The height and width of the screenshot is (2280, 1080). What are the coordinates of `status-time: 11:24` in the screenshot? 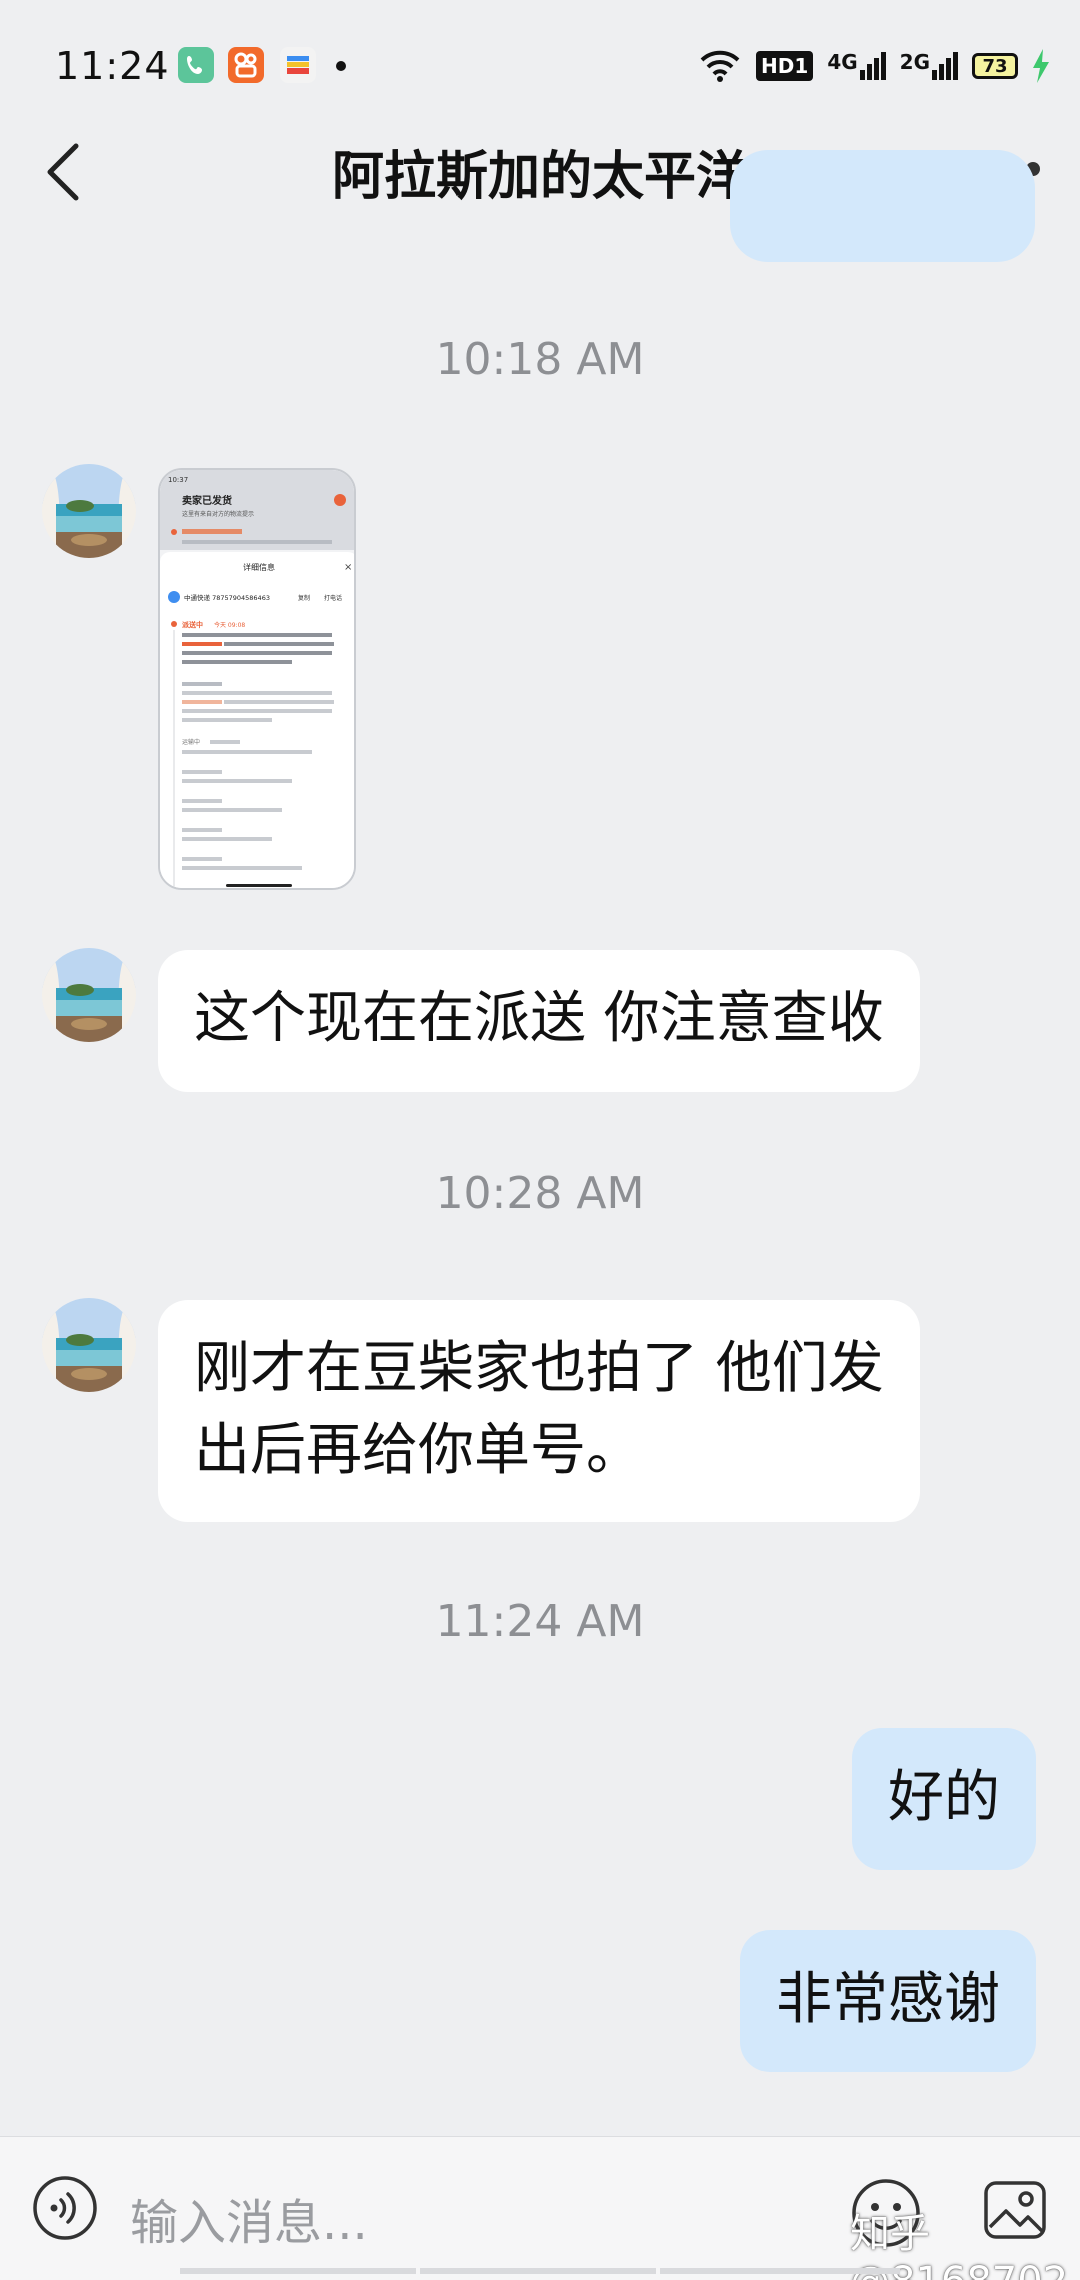 It's located at (112, 66).